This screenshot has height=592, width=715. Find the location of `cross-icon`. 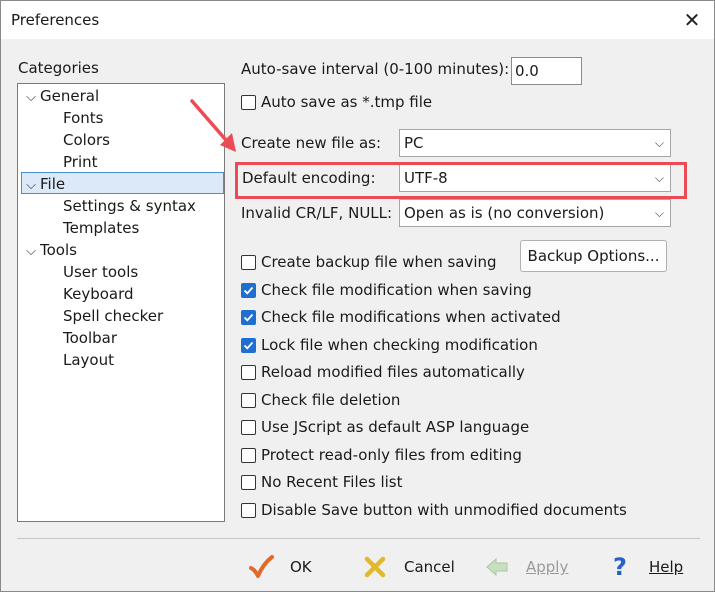

cross-icon is located at coordinates (375, 567).